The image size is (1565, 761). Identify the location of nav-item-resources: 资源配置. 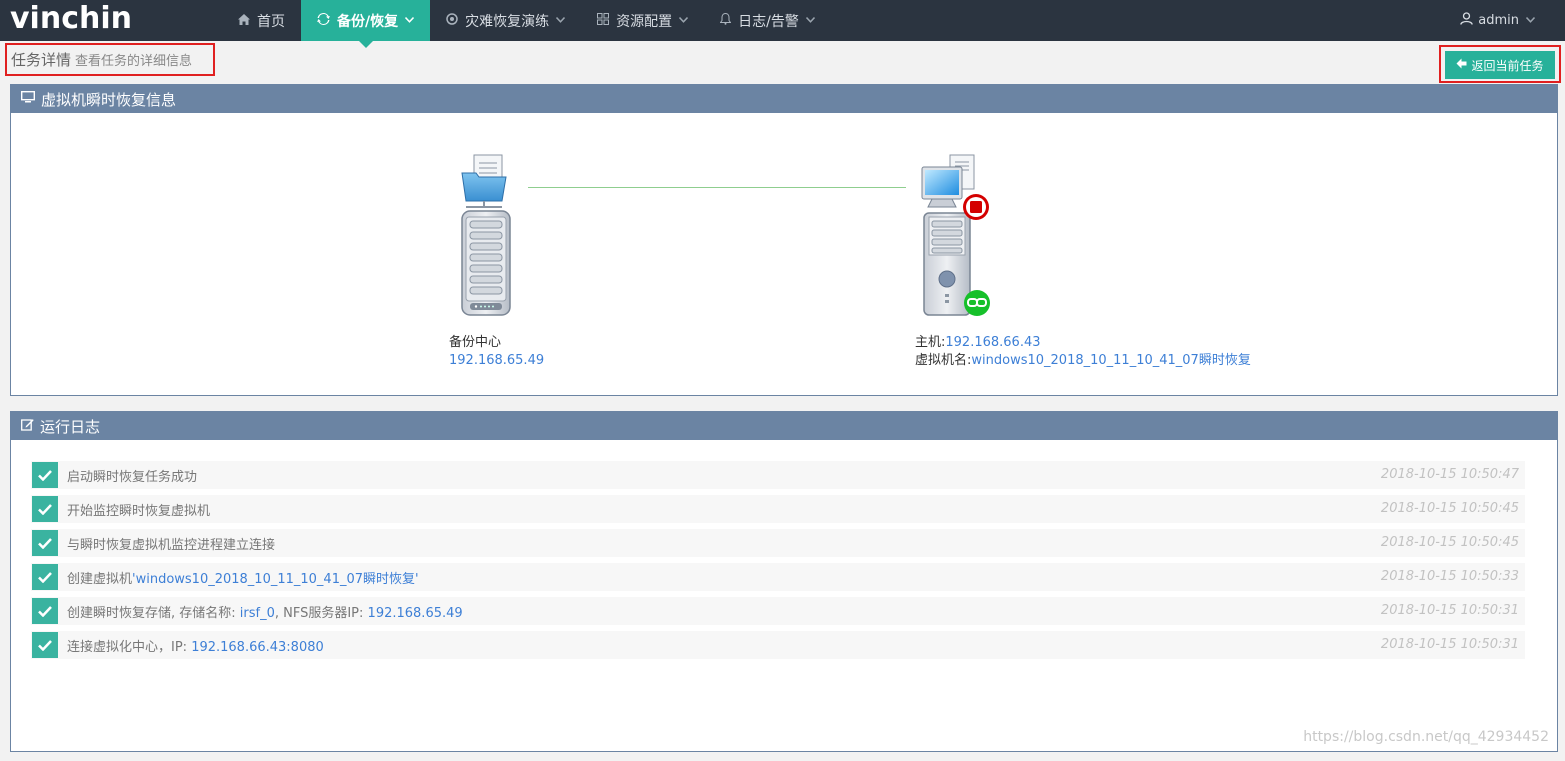
(642, 20).